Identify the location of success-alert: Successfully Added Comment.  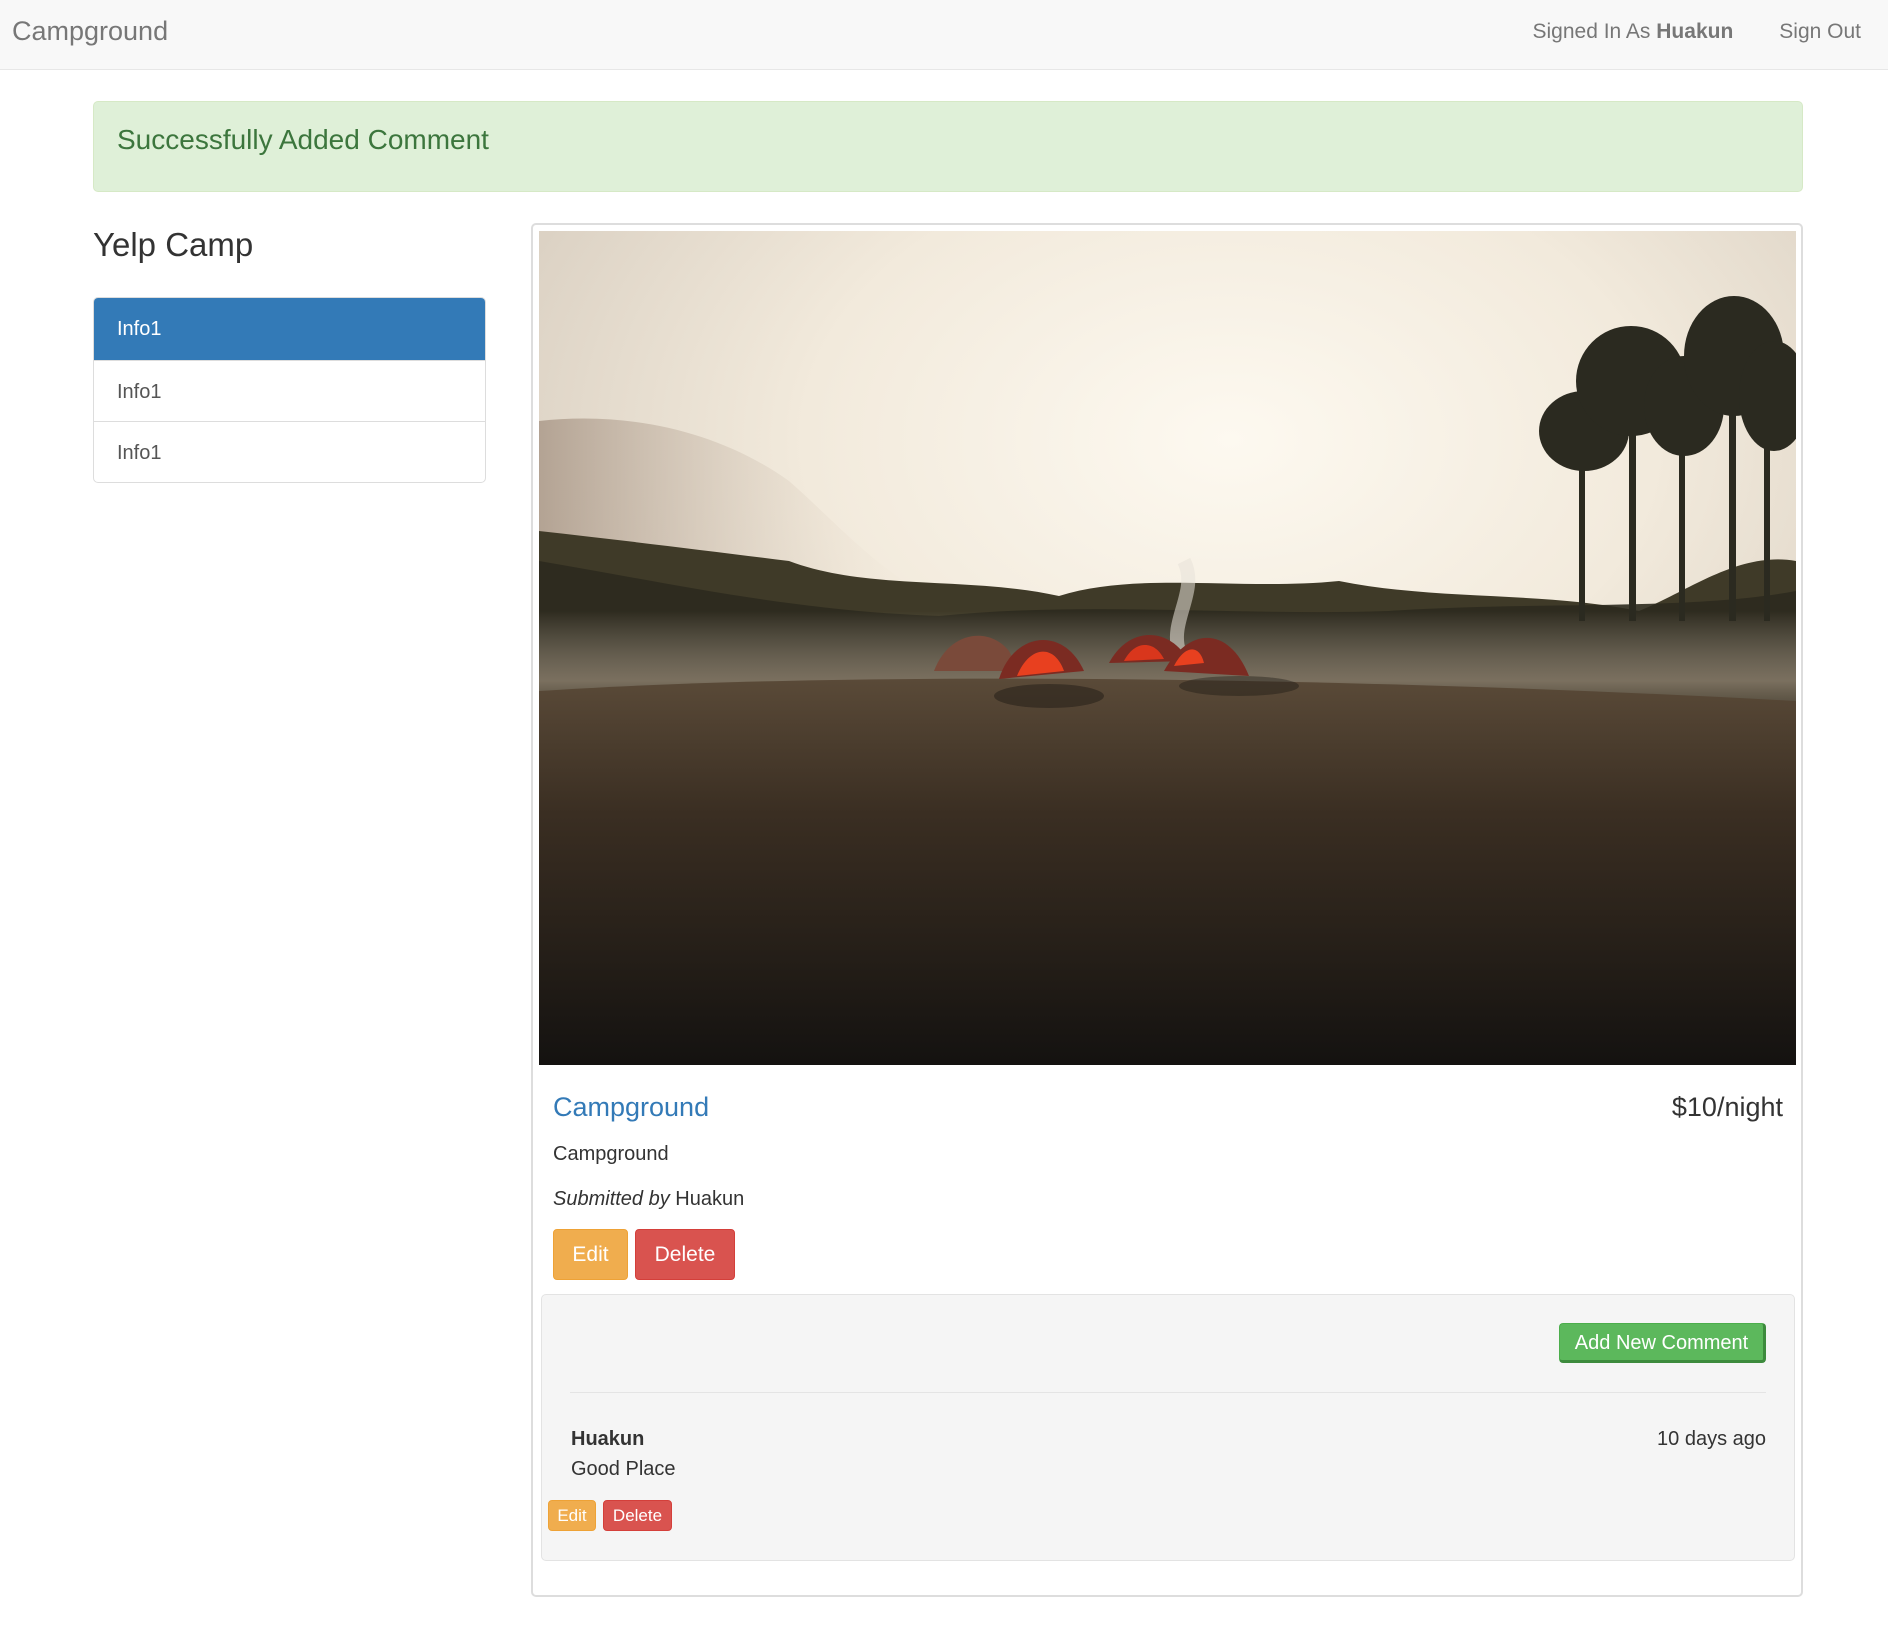
(948, 146).